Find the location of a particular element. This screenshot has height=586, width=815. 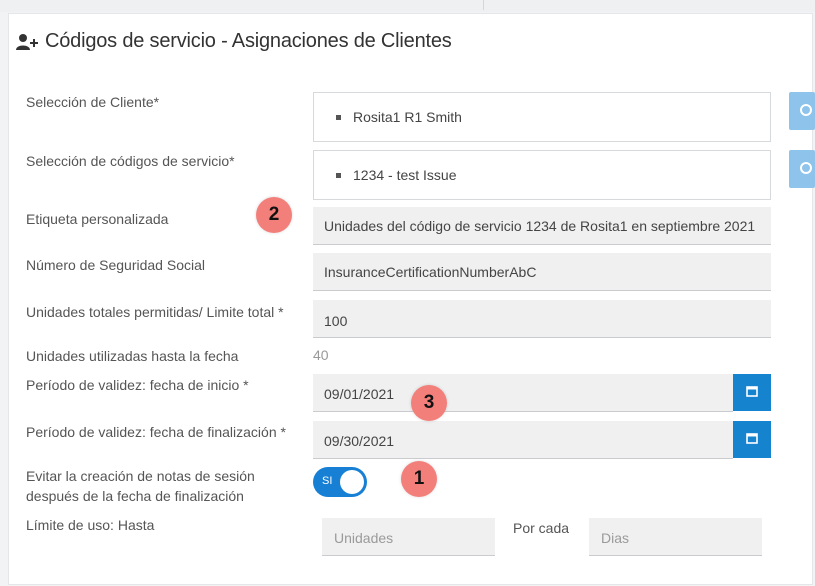

prevent-notes-toggle: SI is located at coordinates (340, 482).